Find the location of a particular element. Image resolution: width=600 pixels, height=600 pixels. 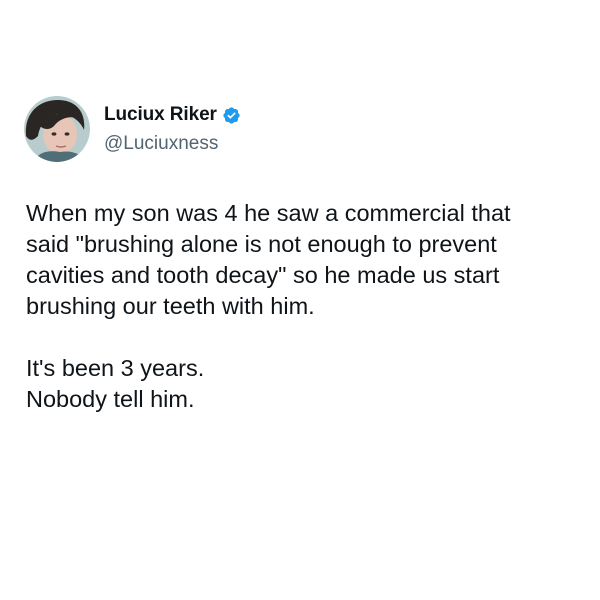

author-handle: @Luciuxness is located at coordinates (172, 144).